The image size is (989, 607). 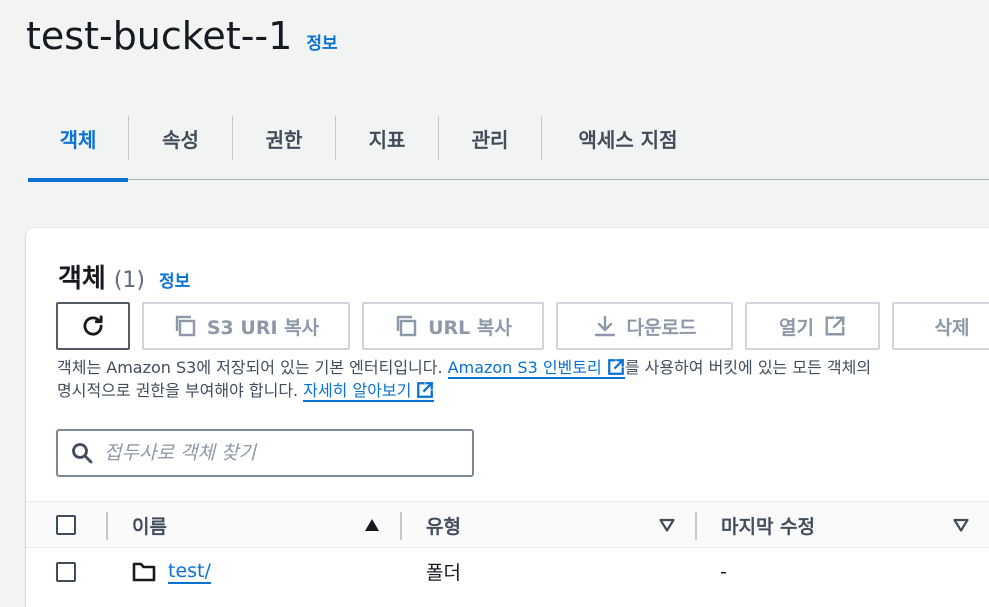 I want to click on tab-label: 관리, so click(x=490, y=139).